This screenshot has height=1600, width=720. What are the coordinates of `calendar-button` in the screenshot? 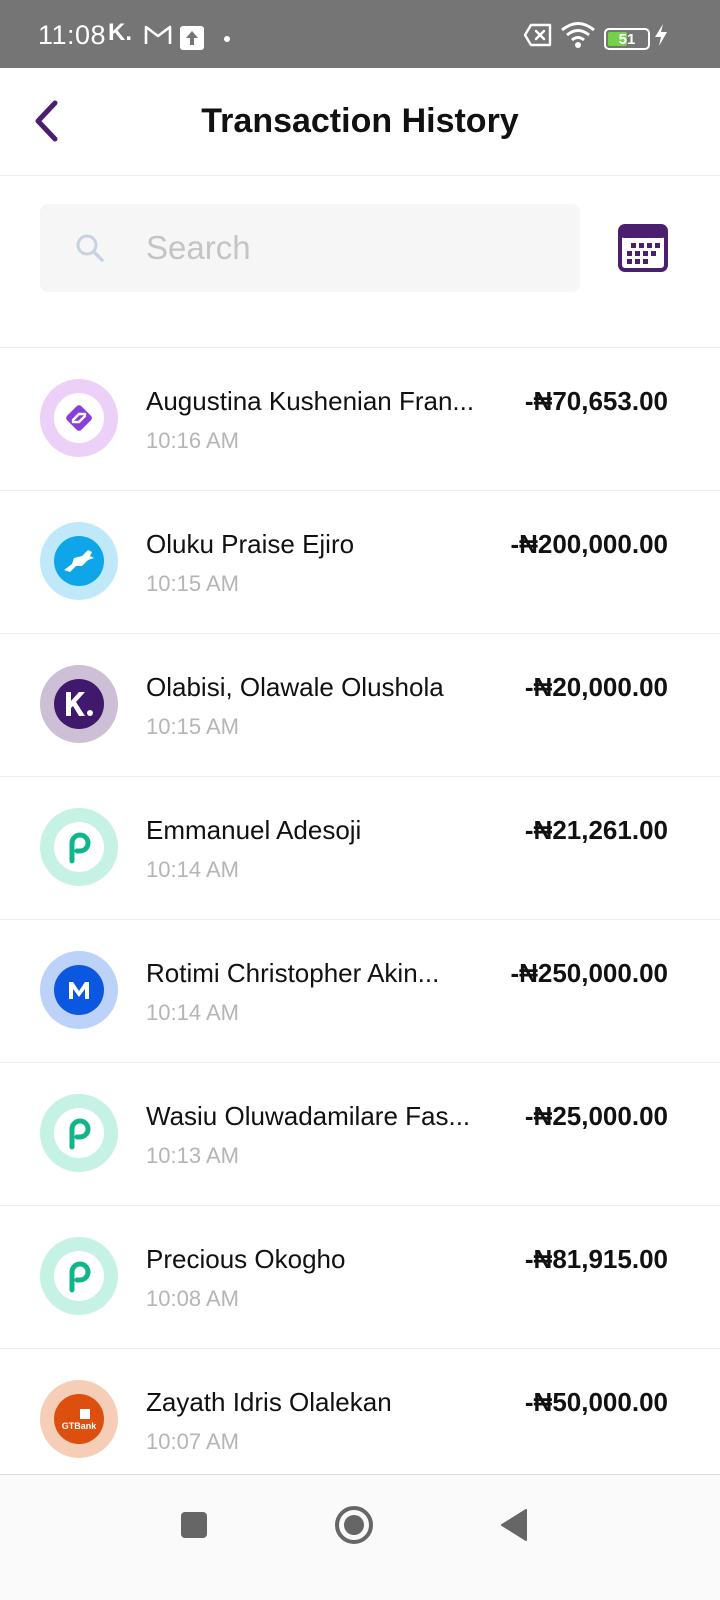 It's located at (643, 248).